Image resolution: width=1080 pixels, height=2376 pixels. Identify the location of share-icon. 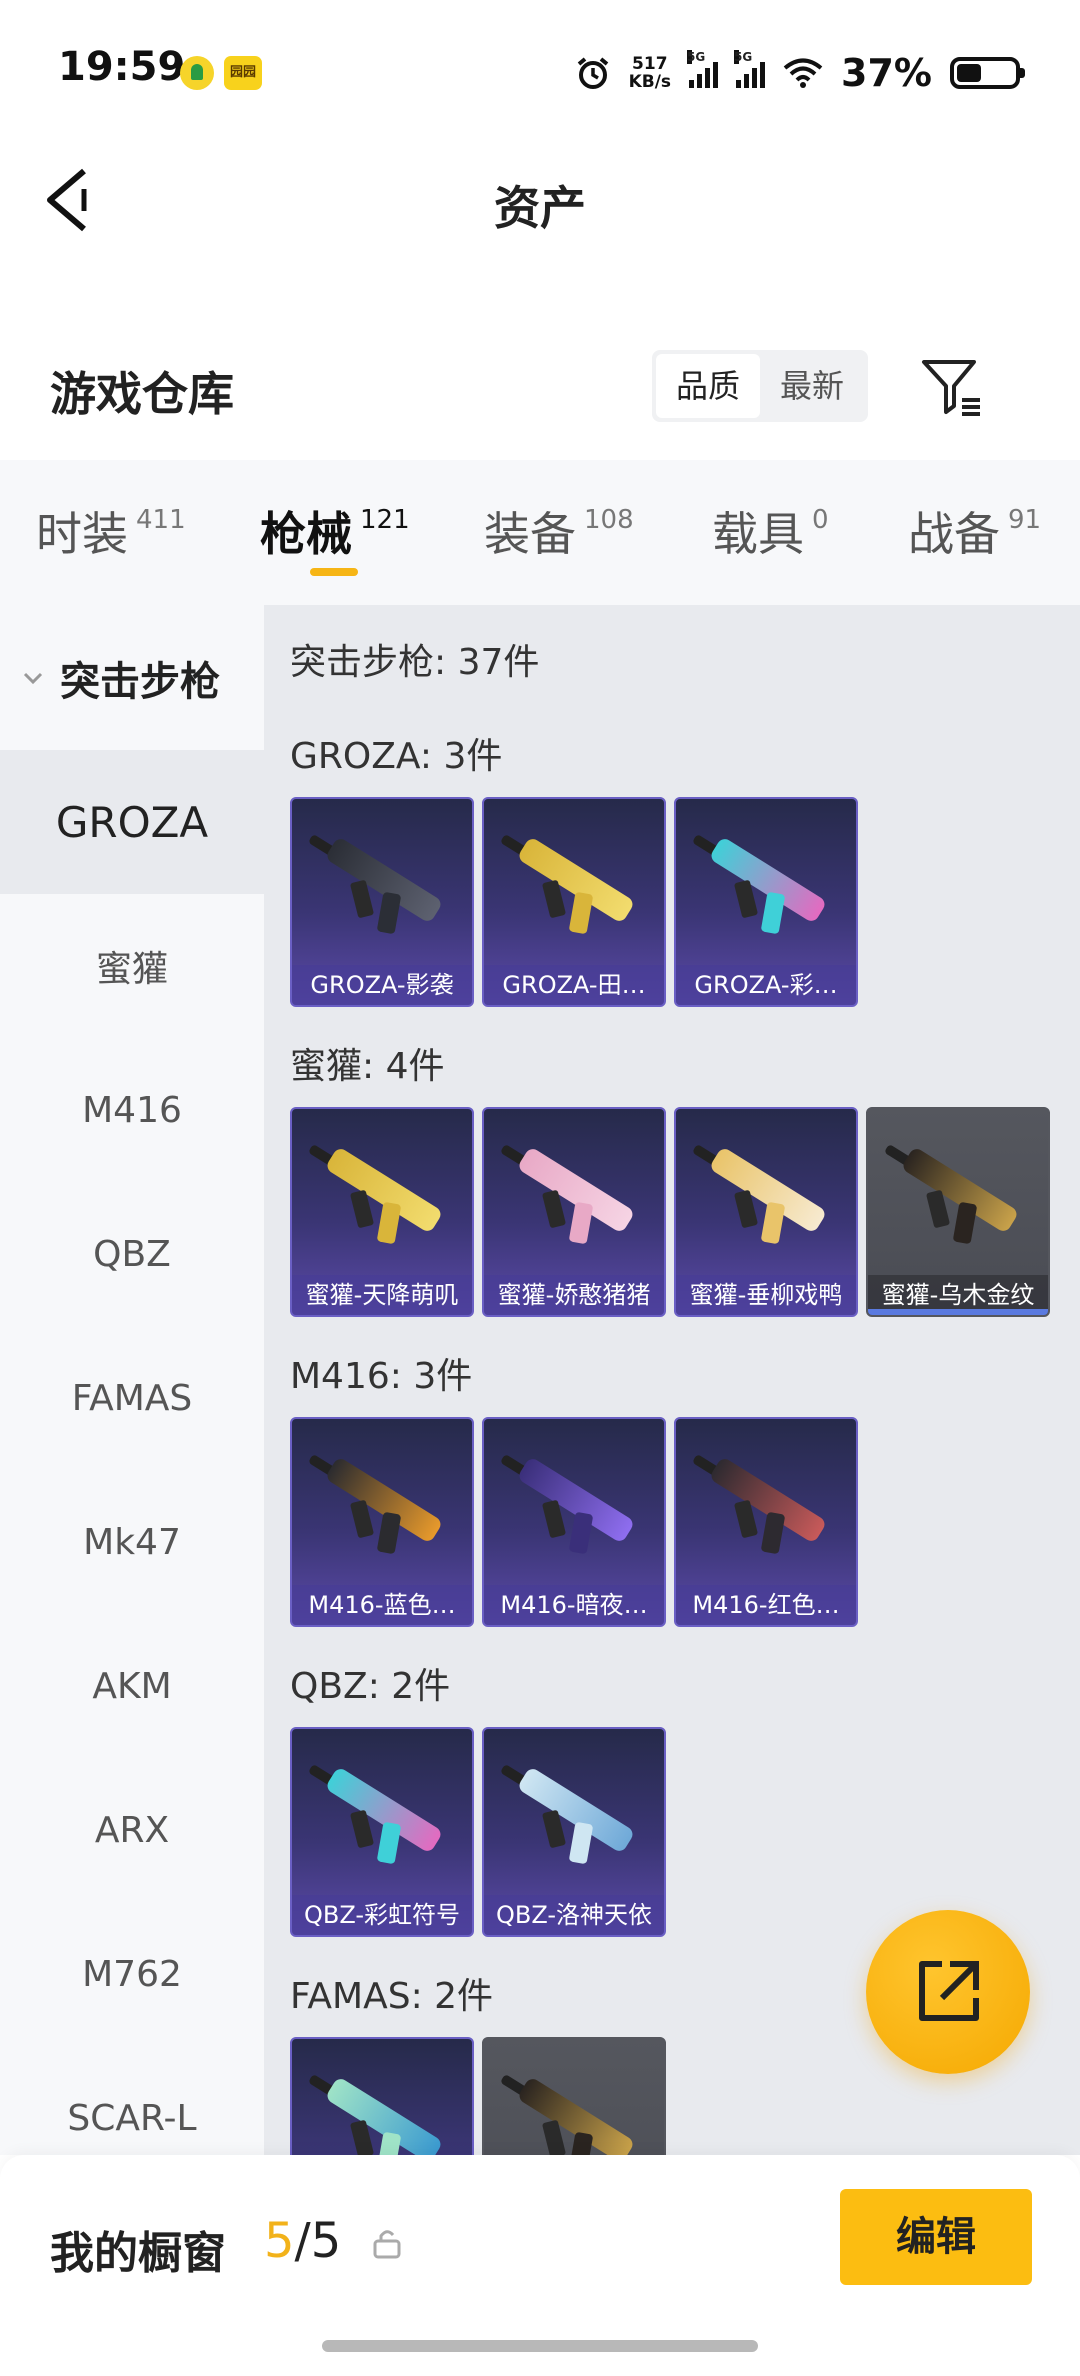
(949, 1991).